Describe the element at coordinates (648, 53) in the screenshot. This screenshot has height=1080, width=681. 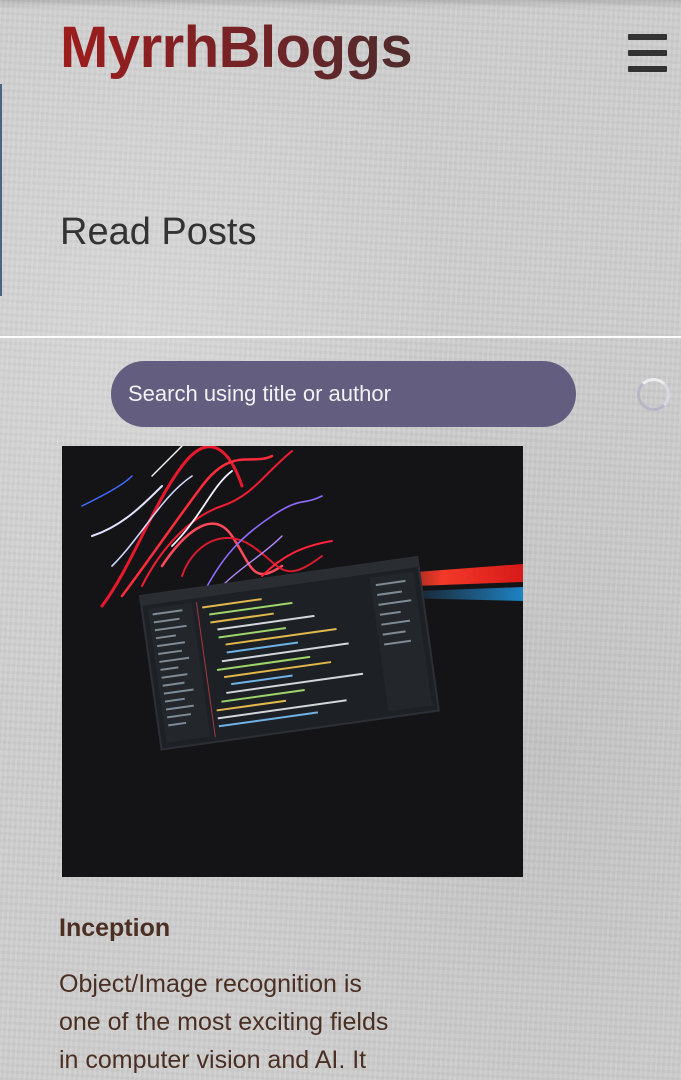
I see `hamburger-menu-icon` at that location.